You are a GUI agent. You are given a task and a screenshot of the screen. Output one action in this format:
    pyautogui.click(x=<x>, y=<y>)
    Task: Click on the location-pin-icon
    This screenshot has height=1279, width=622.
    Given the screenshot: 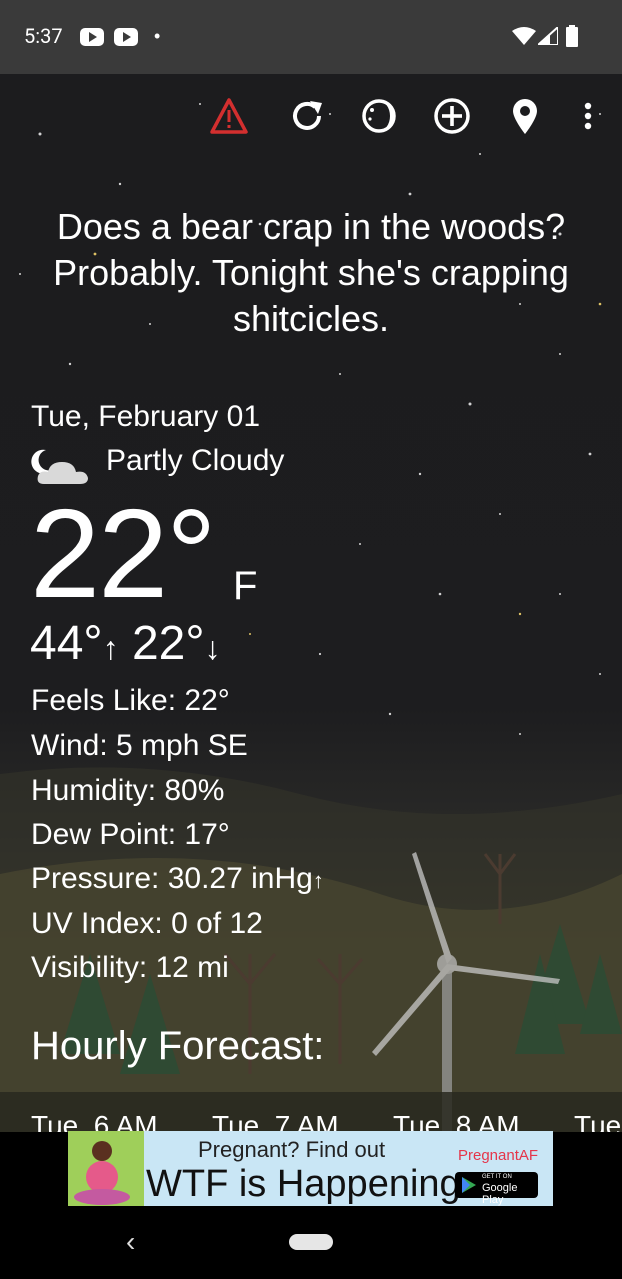 What is the action you would take?
    pyautogui.click(x=525, y=116)
    